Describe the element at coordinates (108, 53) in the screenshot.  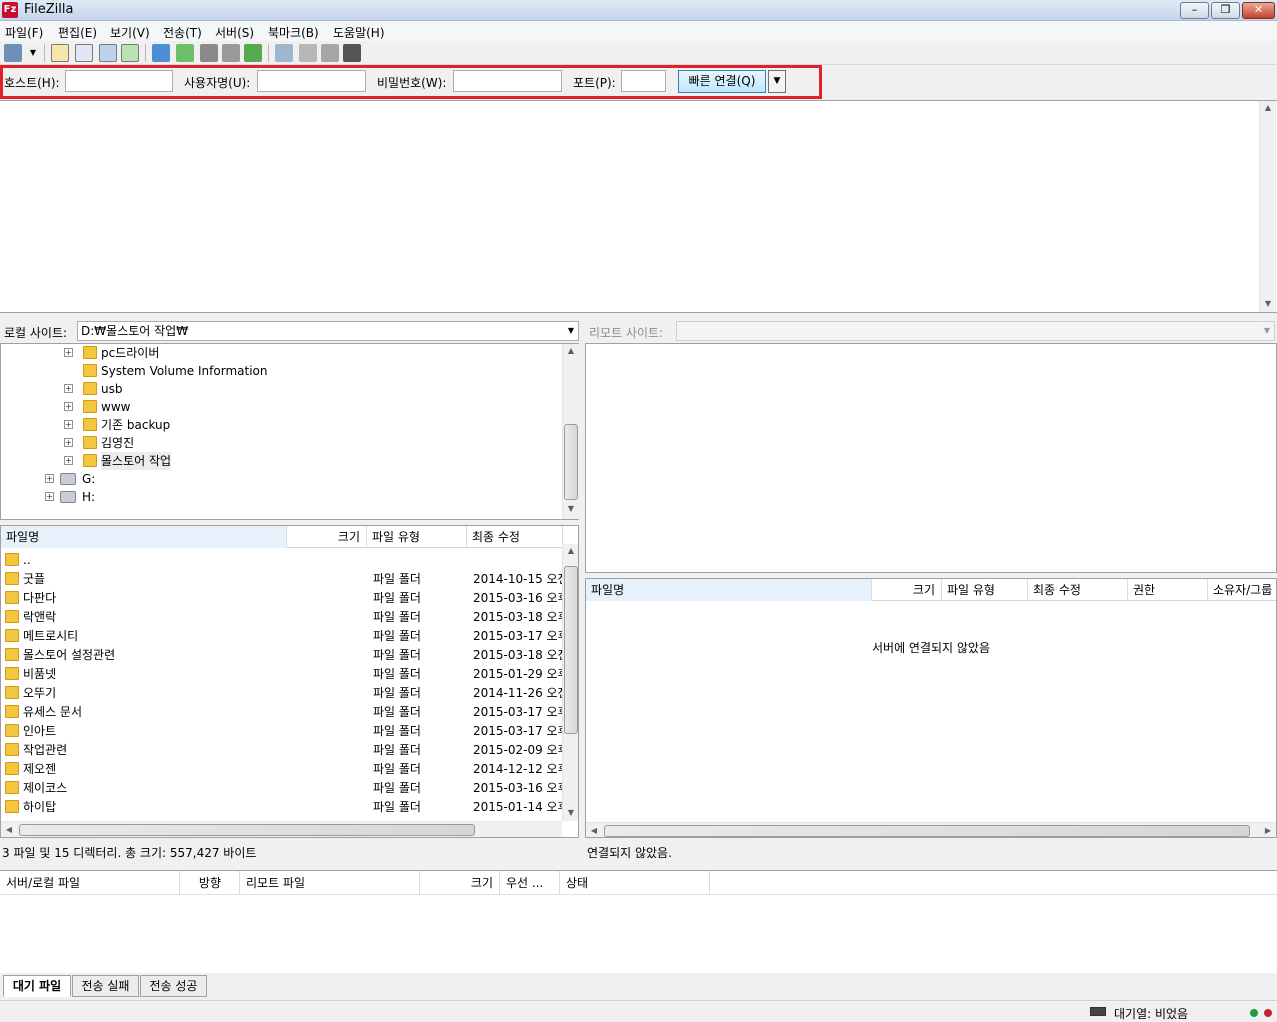
I see `toggle-remote-tree-icon` at that location.